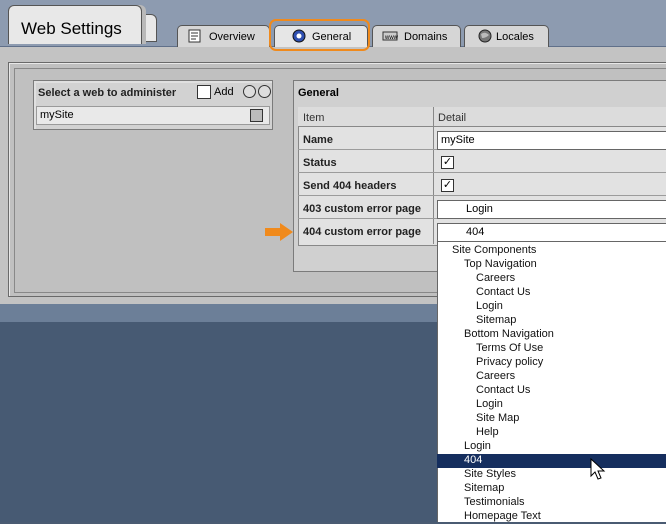 This screenshot has width=666, height=524. What do you see at coordinates (510, 362) in the screenshot?
I see `dropdown-option-label: Privacy policy` at bounding box center [510, 362].